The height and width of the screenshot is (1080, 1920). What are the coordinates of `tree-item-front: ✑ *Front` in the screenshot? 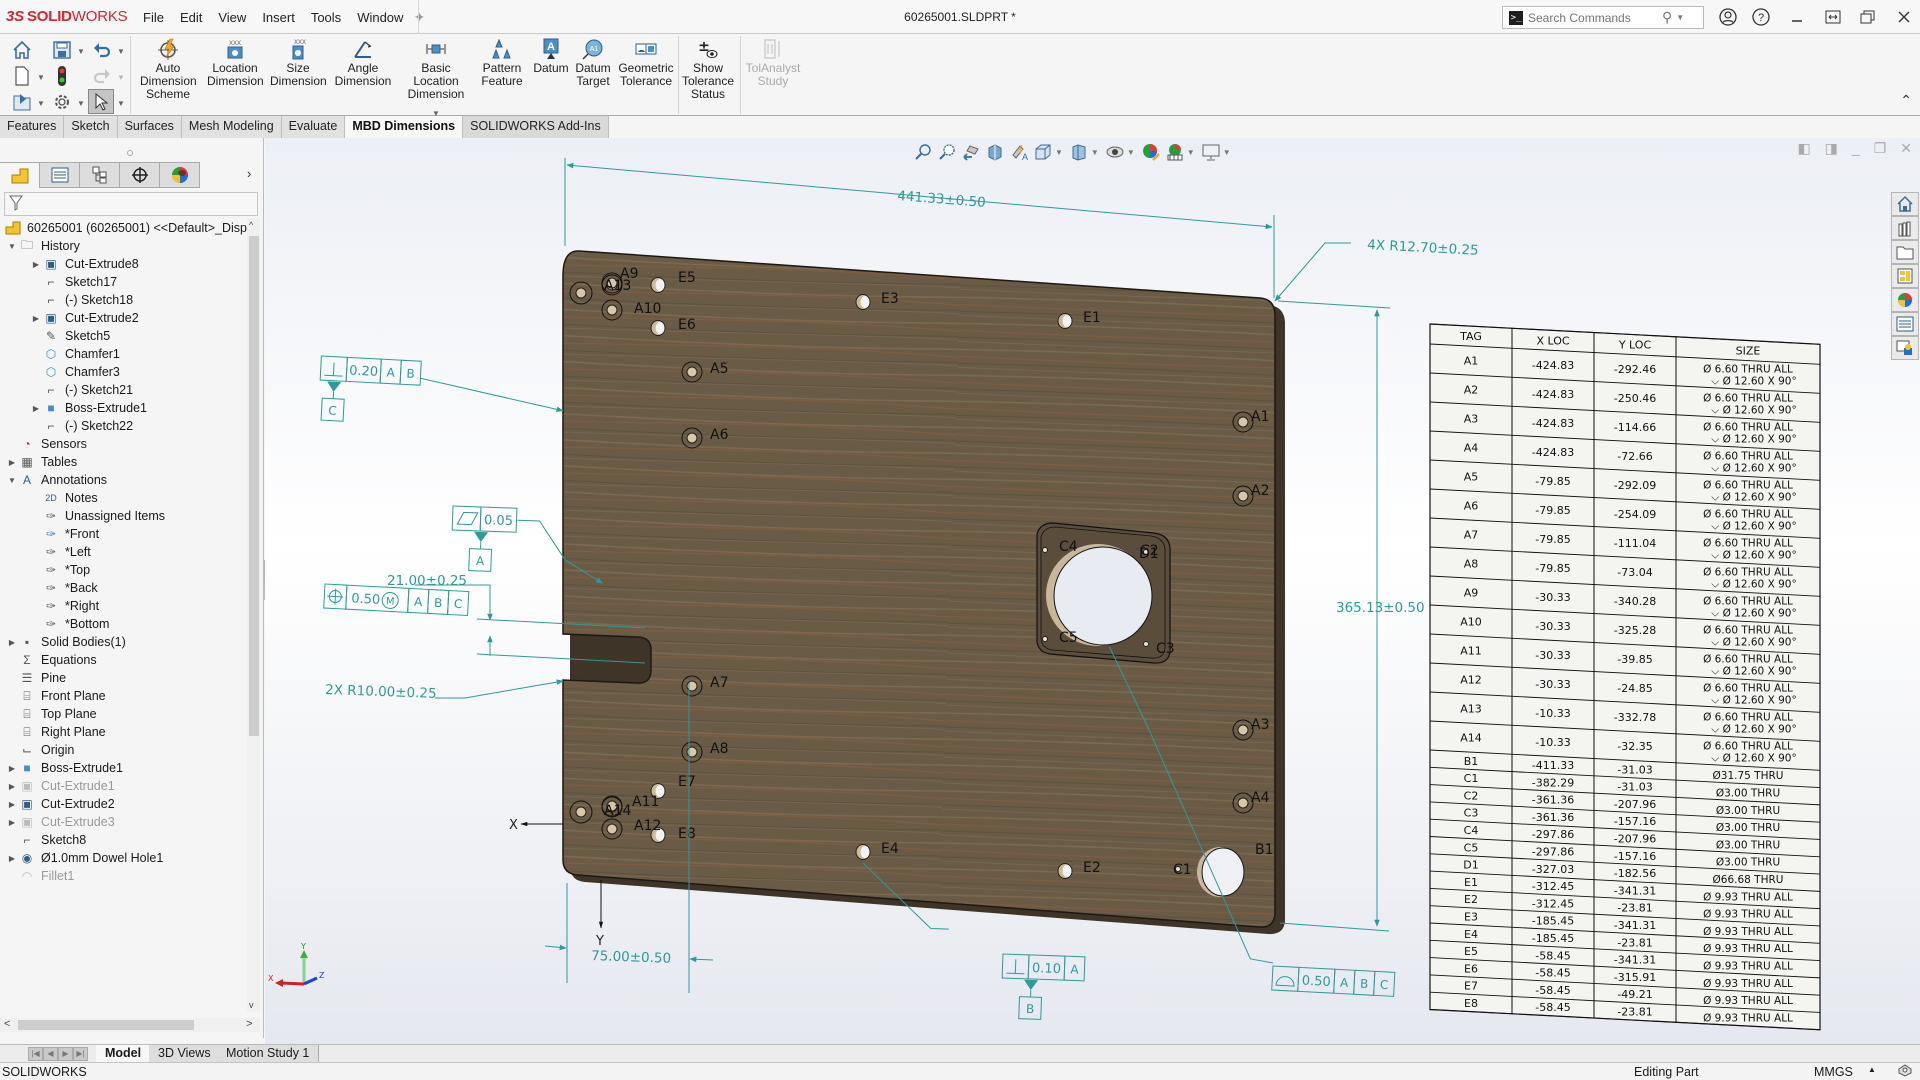 It's located at (64, 534).